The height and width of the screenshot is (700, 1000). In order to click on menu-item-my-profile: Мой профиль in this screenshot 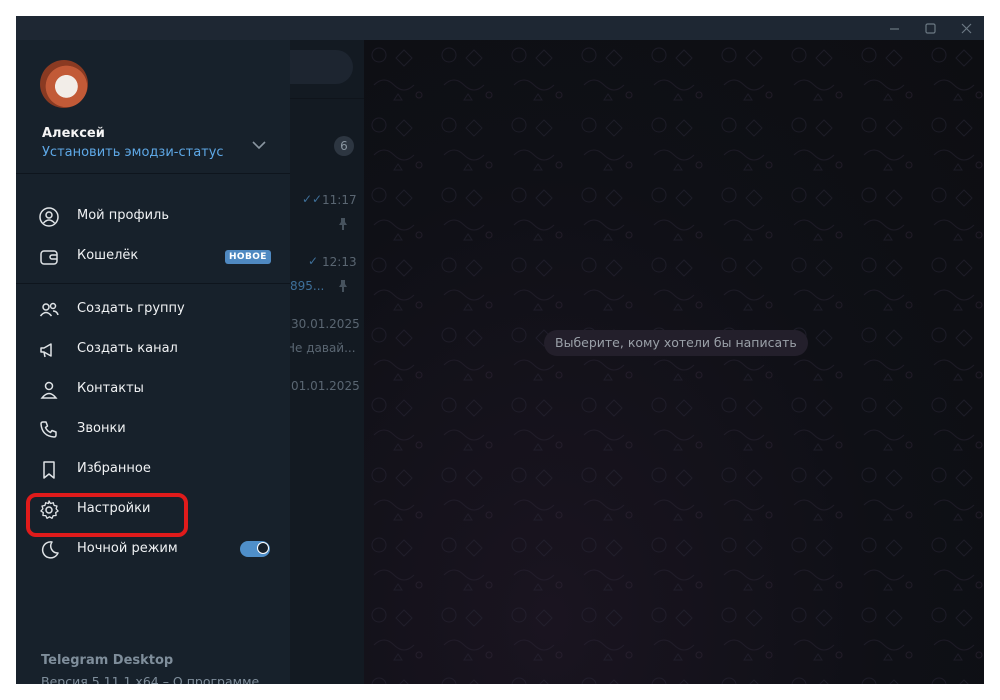, I will do `click(153, 216)`.